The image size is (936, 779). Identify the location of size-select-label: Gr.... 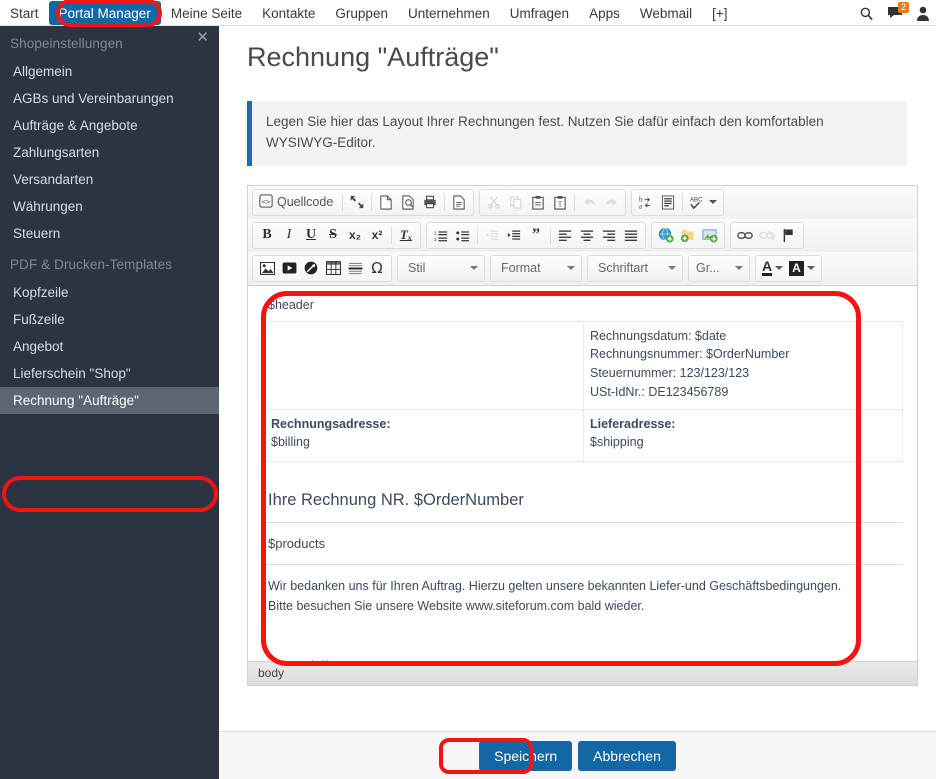
(708, 268).